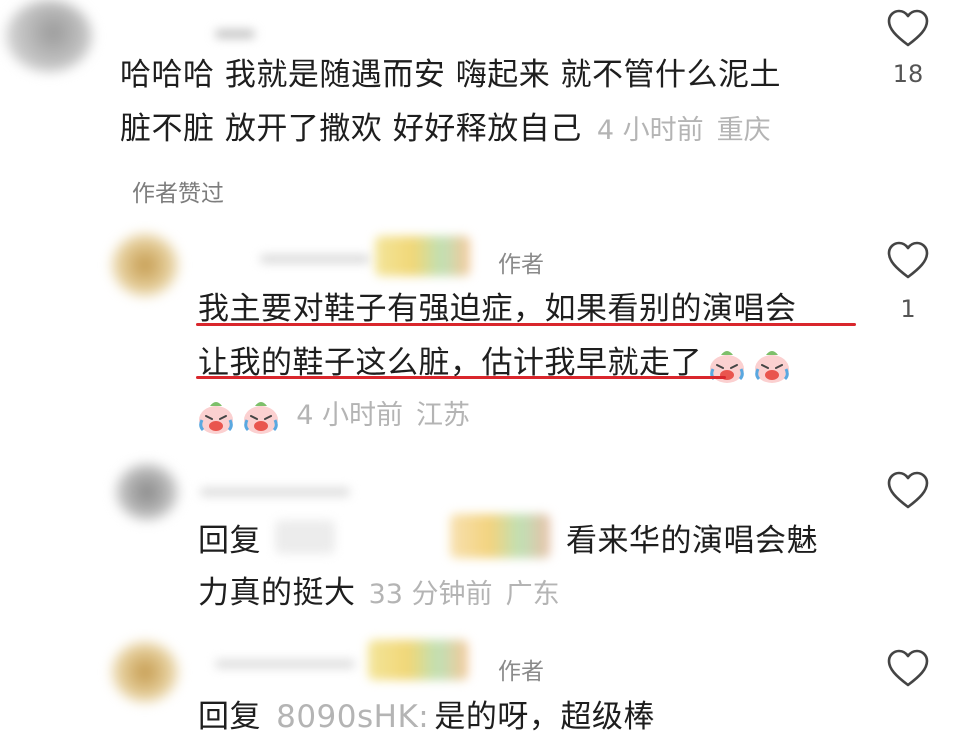 The width and height of the screenshot is (961, 746). I want to click on reply-to-emoji-blurred, so click(500, 536).